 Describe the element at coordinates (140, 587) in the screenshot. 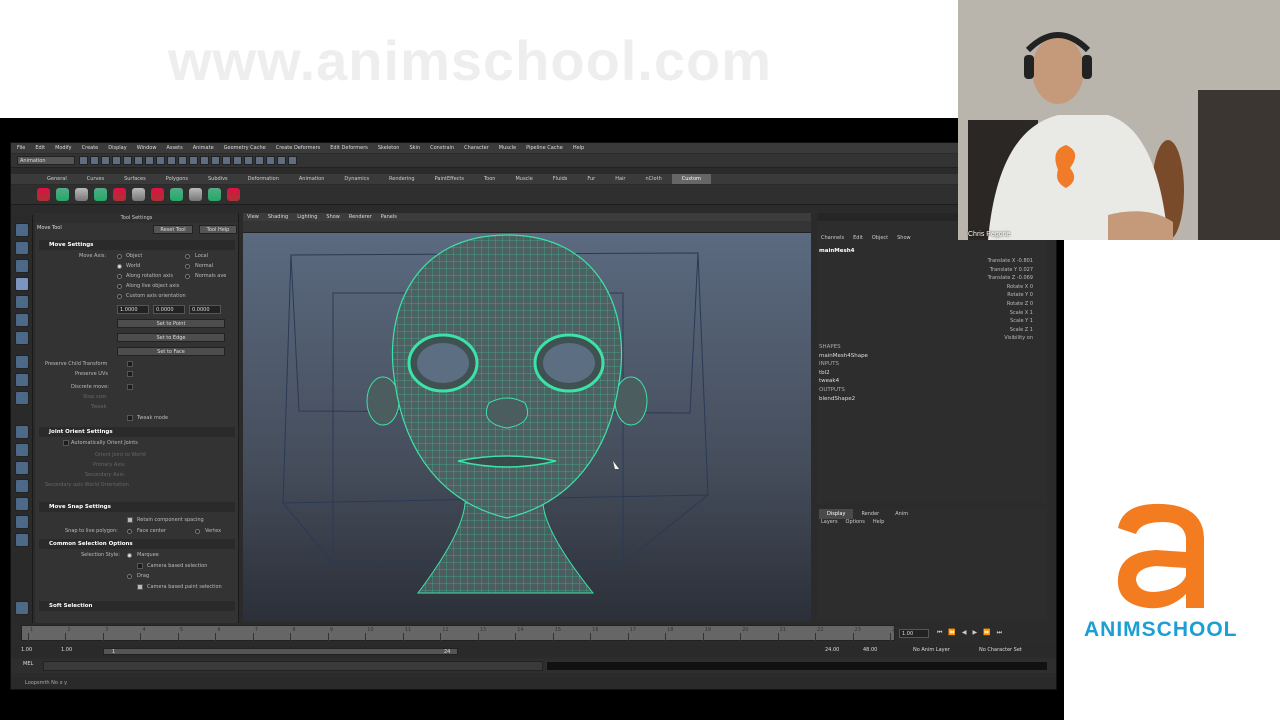

I see `camera-paint-checkbox` at that location.